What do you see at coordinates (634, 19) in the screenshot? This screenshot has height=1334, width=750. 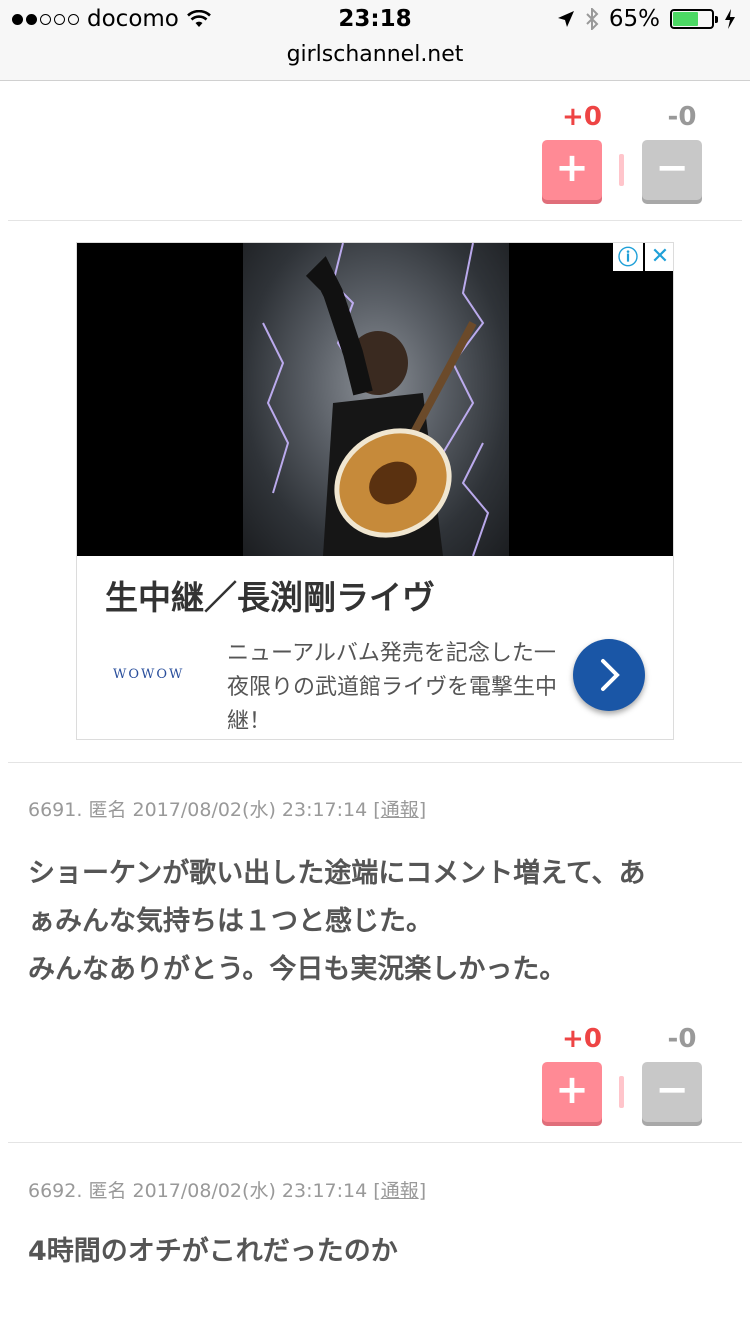 I see `battery-percent: 65%` at bounding box center [634, 19].